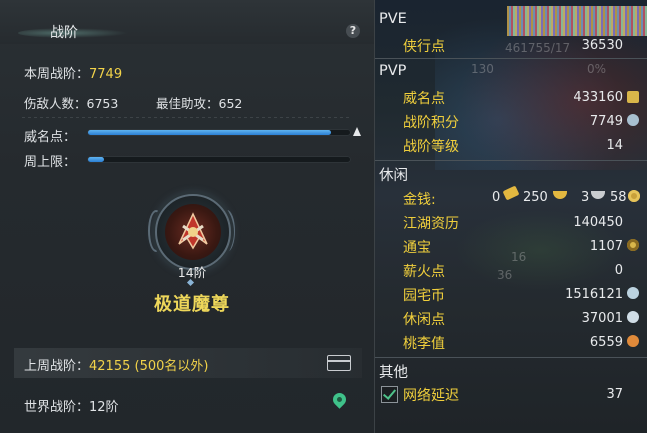  What do you see at coordinates (538, 48) in the screenshot?
I see `background-text: 461755/17` at bounding box center [538, 48].